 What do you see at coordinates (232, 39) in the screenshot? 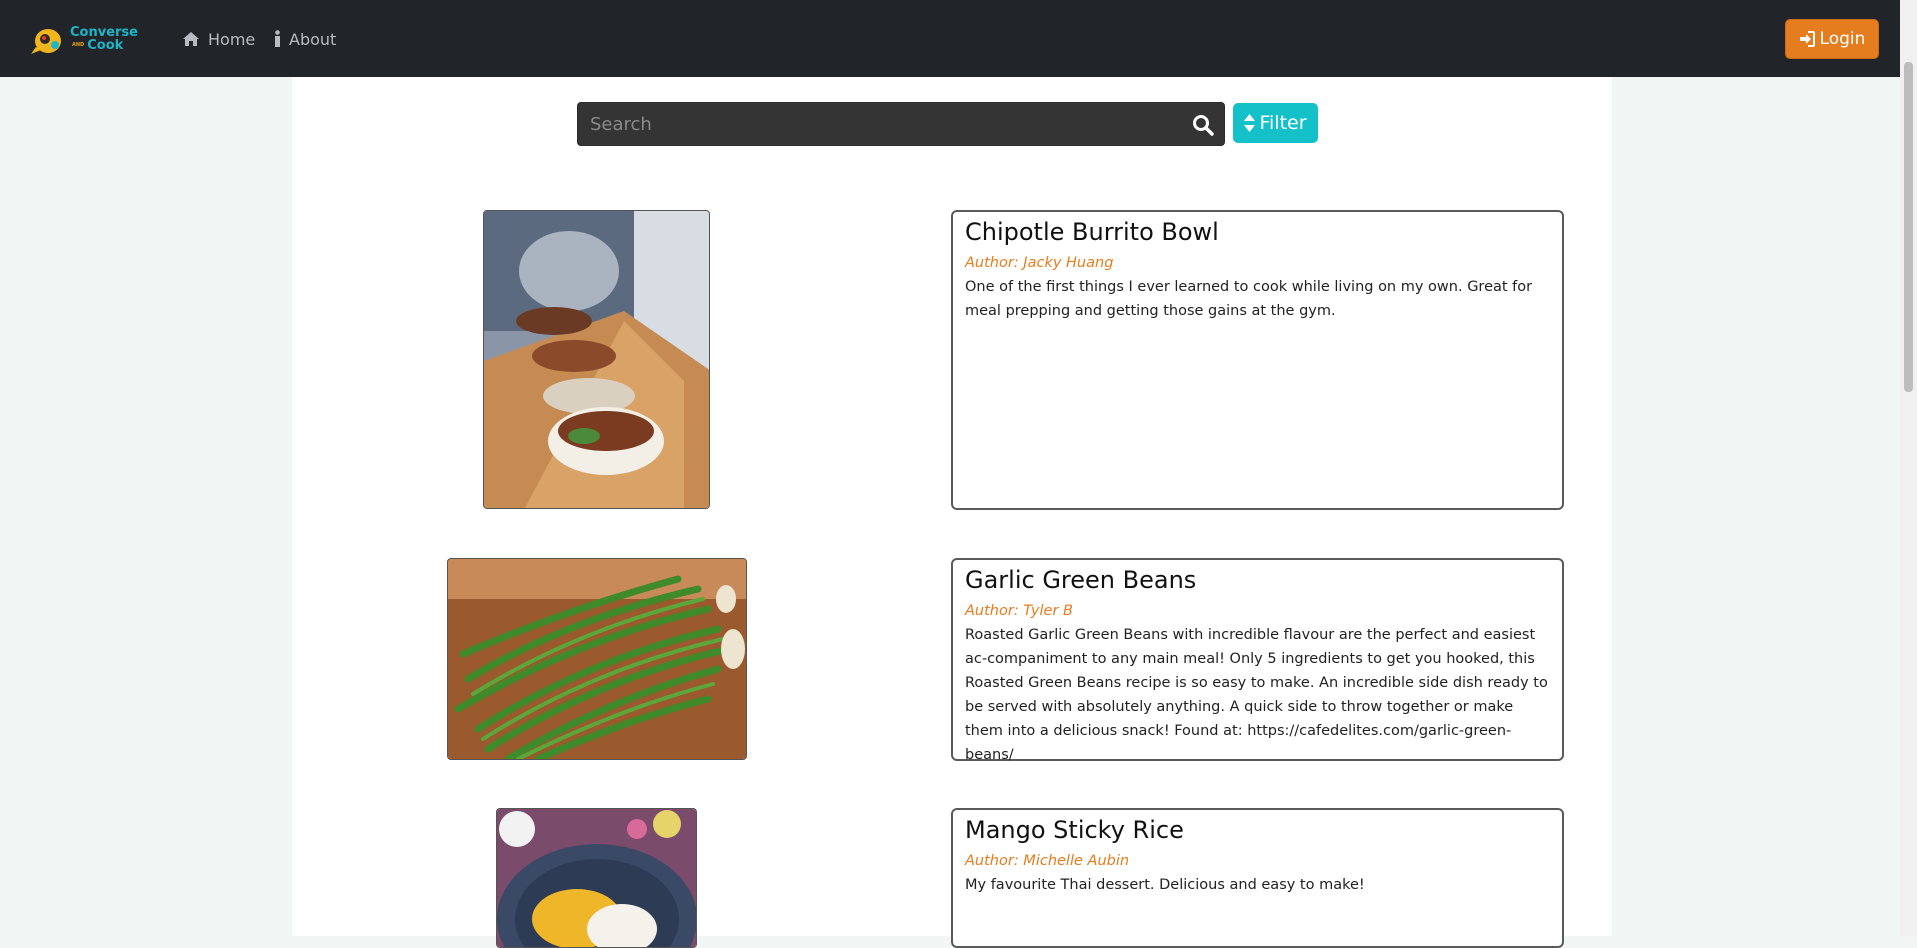
I see `nav-home-label: Home` at bounding box center [232, 39].